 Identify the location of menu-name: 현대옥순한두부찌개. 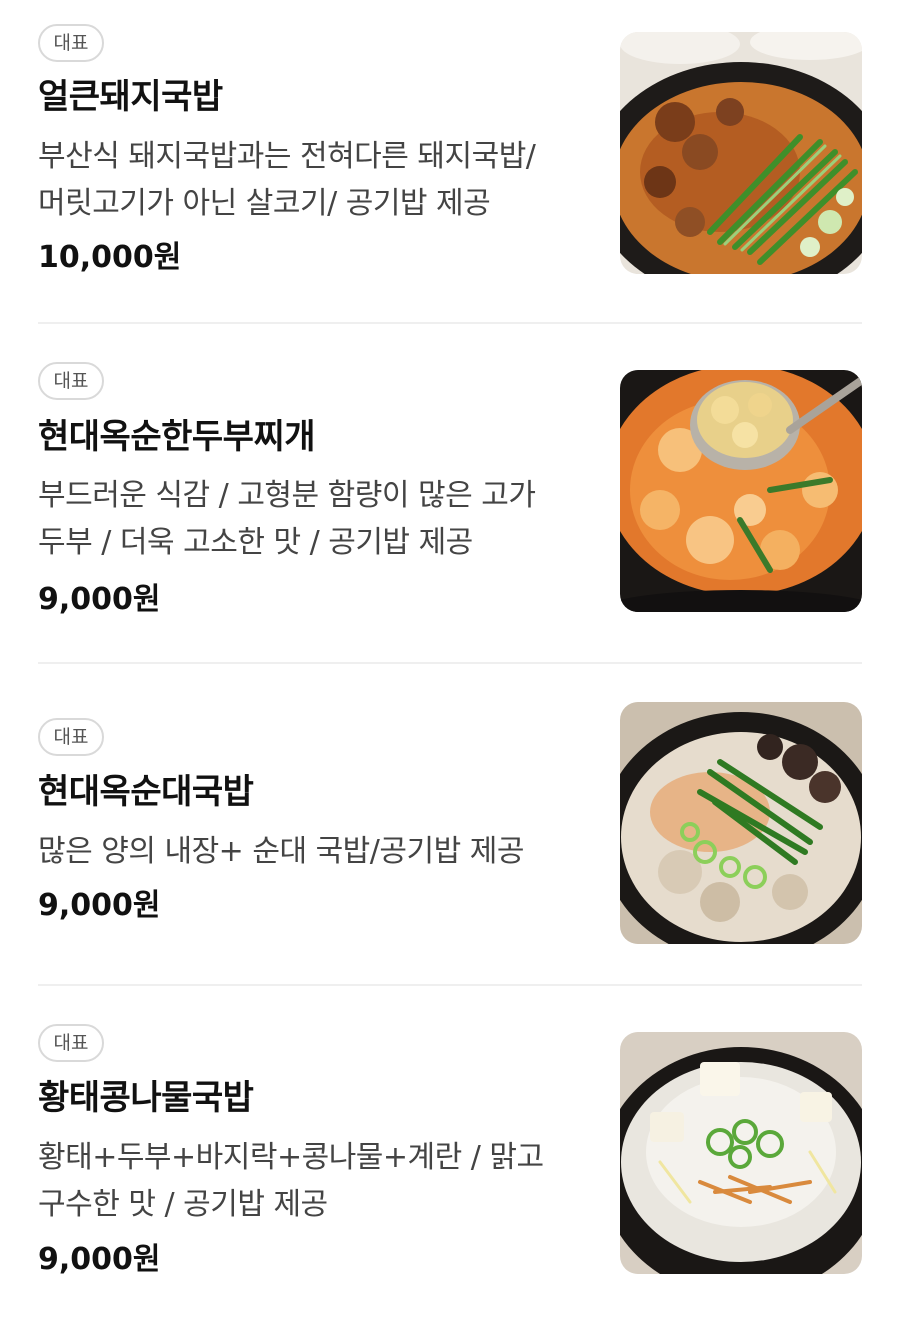
(177, 437).